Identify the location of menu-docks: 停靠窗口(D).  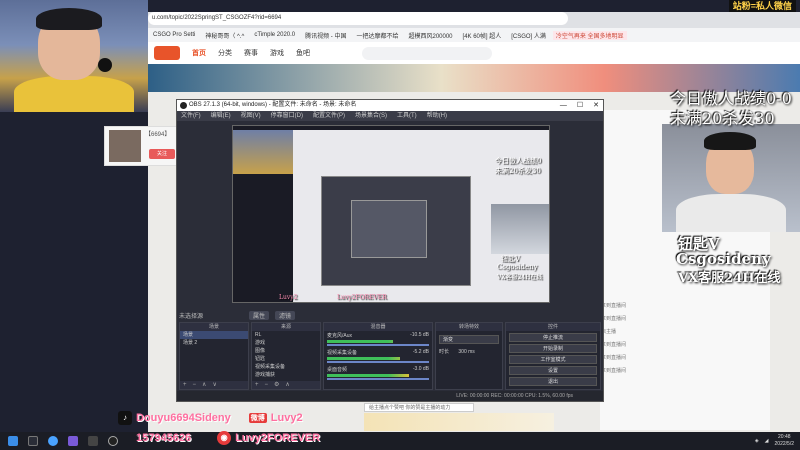
(287, 116).